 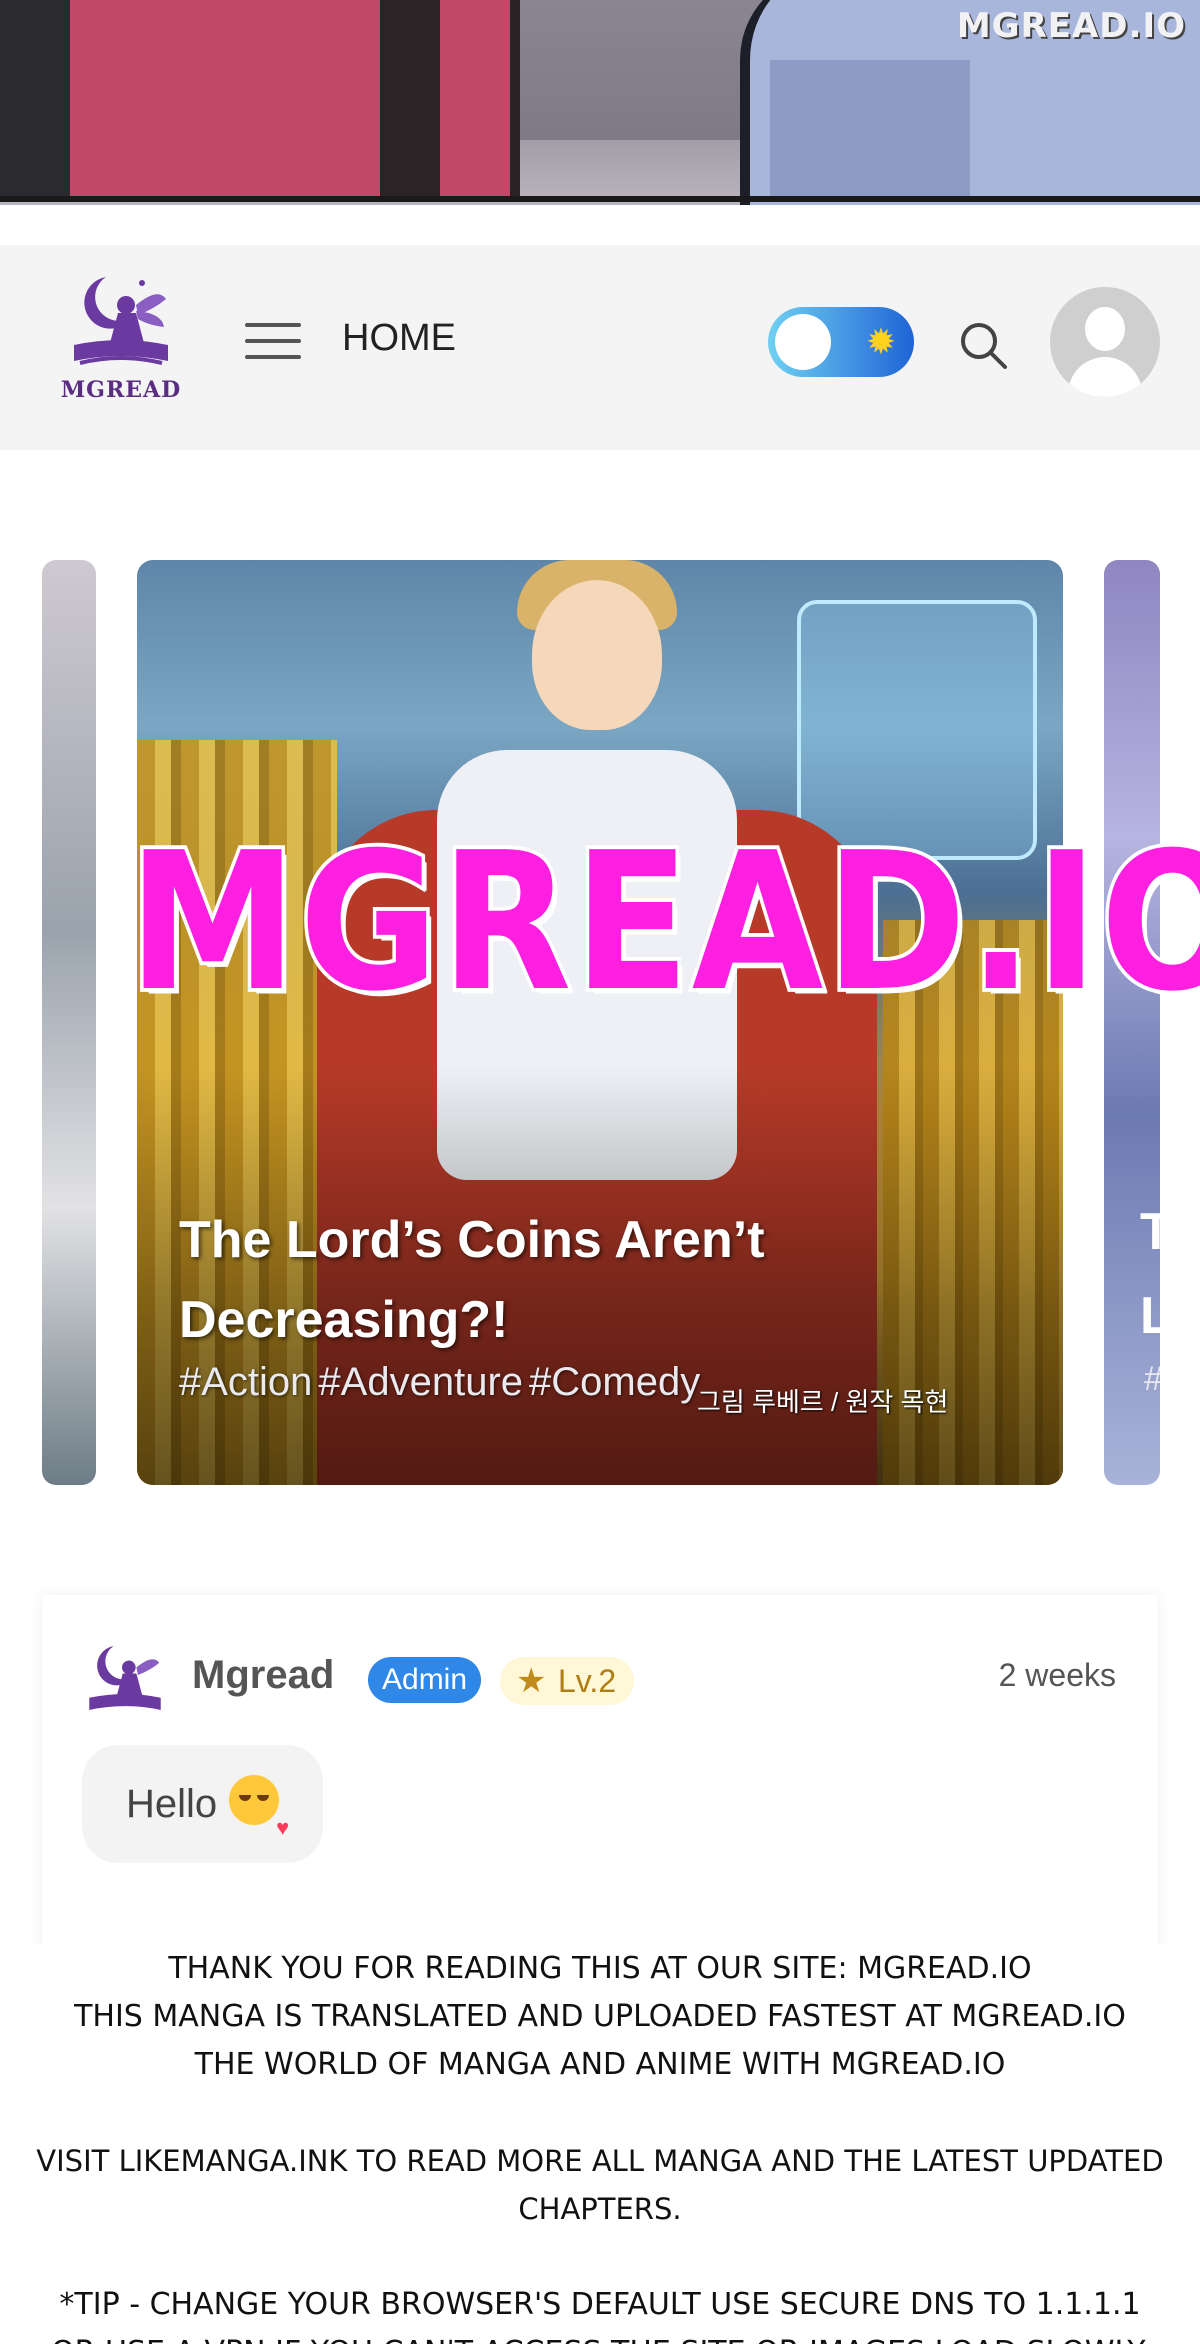 I want to click on tag-adventure: #Adventure, so click(x=420, y=1382).